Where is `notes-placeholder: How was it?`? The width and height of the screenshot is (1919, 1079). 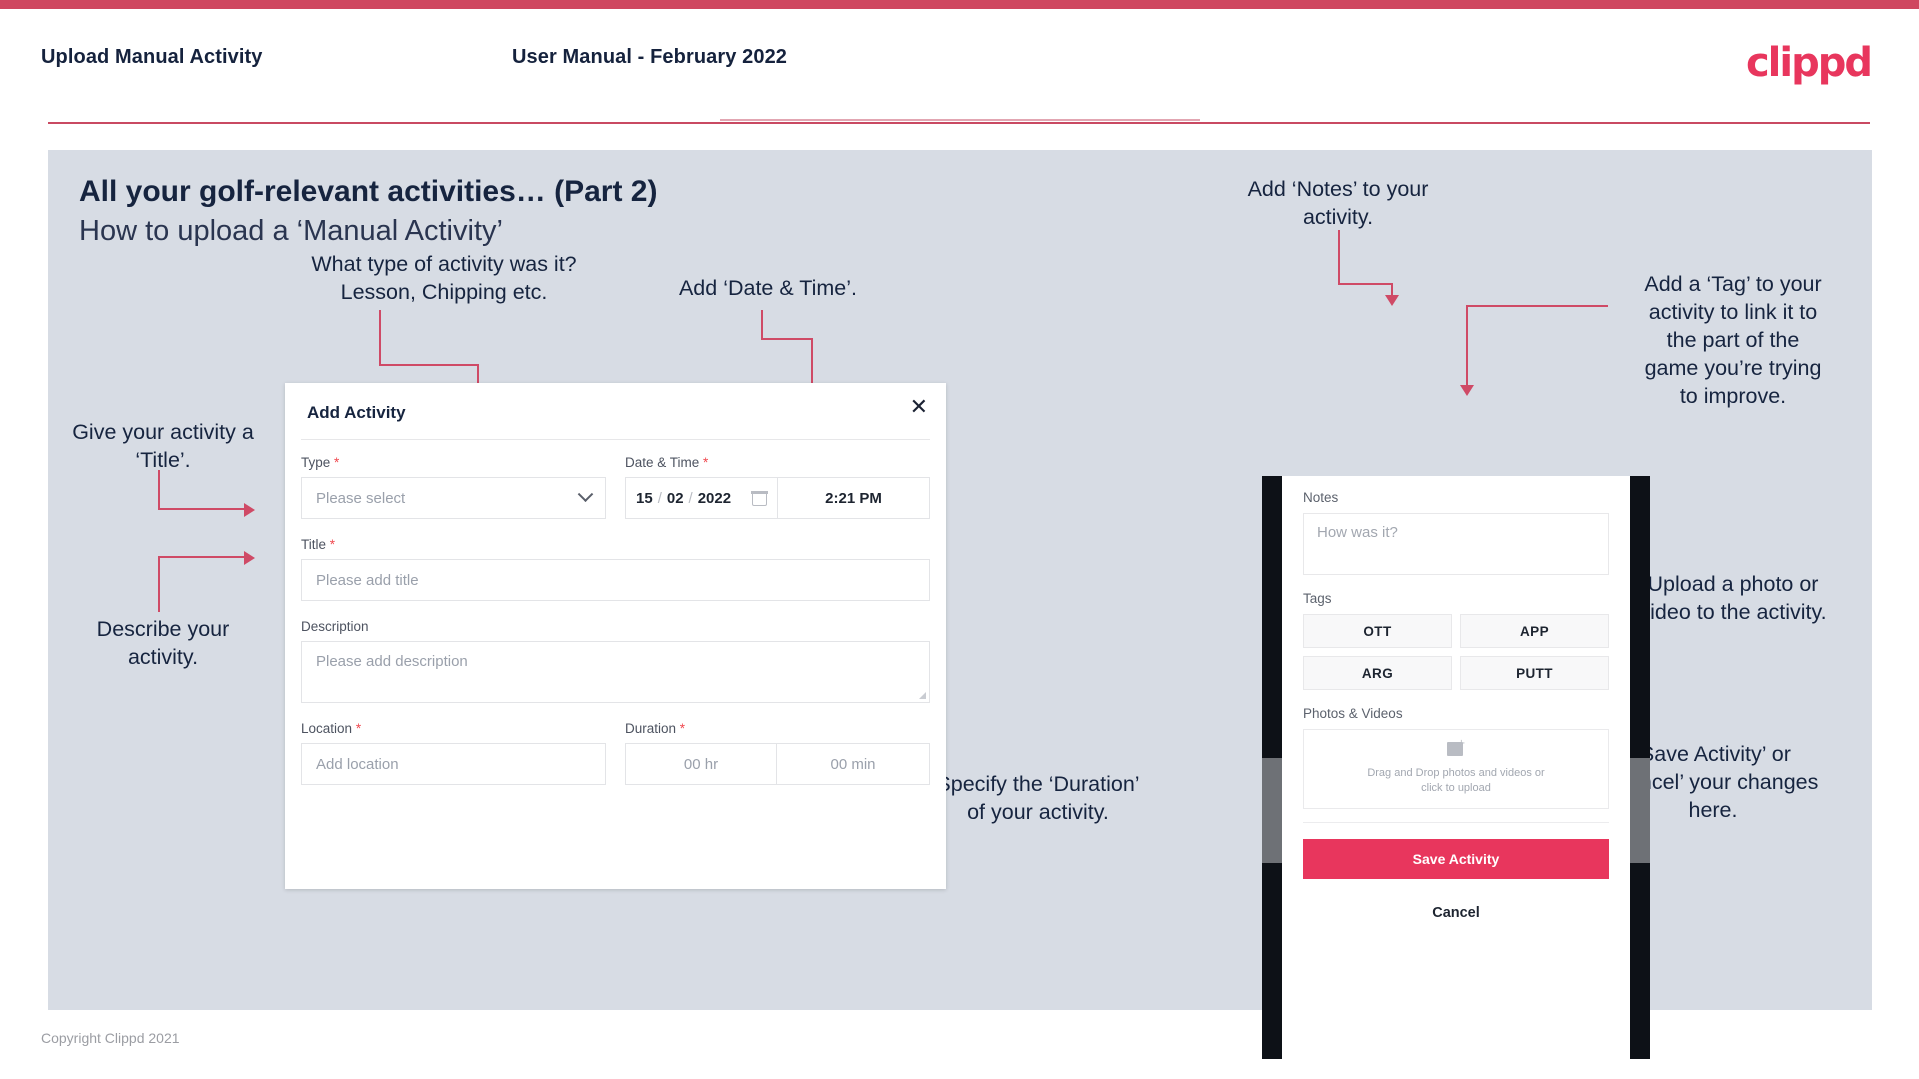
notes-placeholder: How was it? is located at coordinates (1357, 532).